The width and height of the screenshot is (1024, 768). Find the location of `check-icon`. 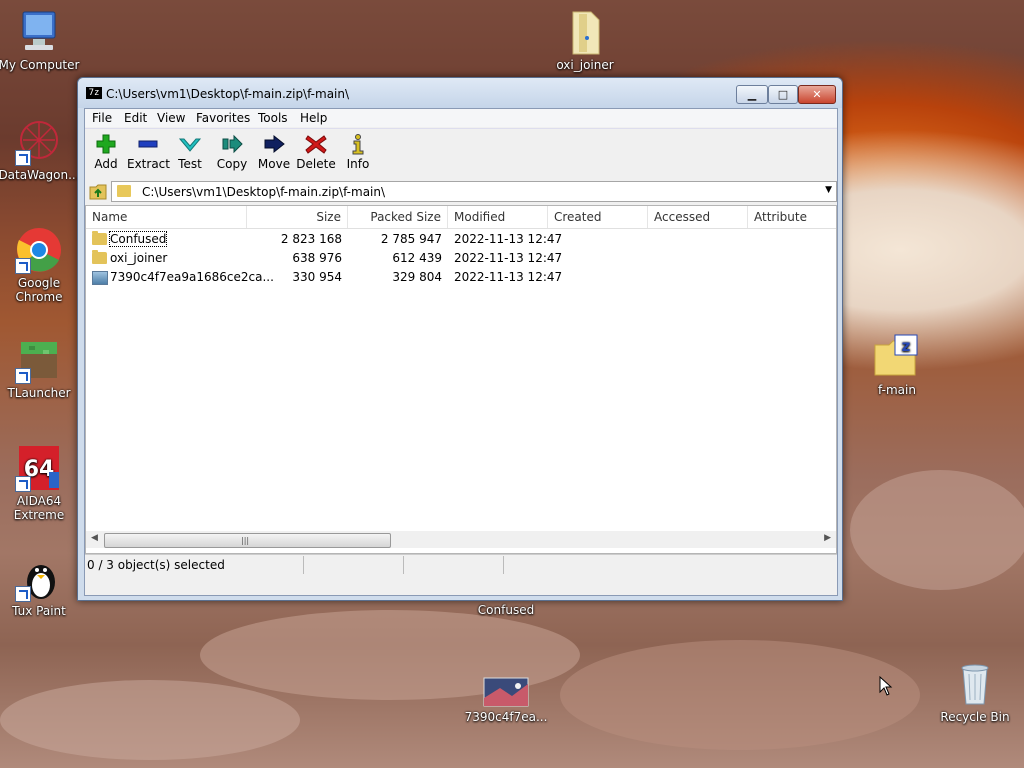

check-icon is located at coordinates (190, 144).